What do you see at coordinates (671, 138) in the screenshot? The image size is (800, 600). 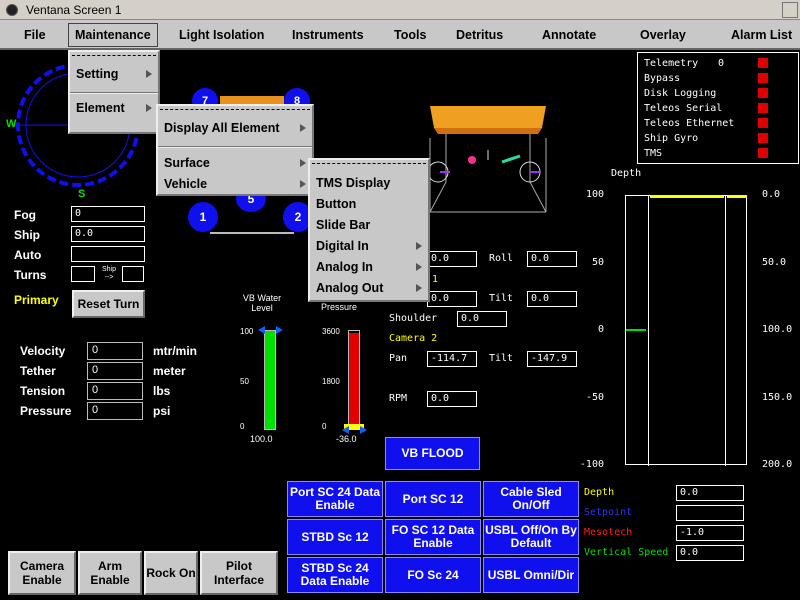 I see `ship-gyro-label: Ship Gyro` at bounding box center [671, 138].